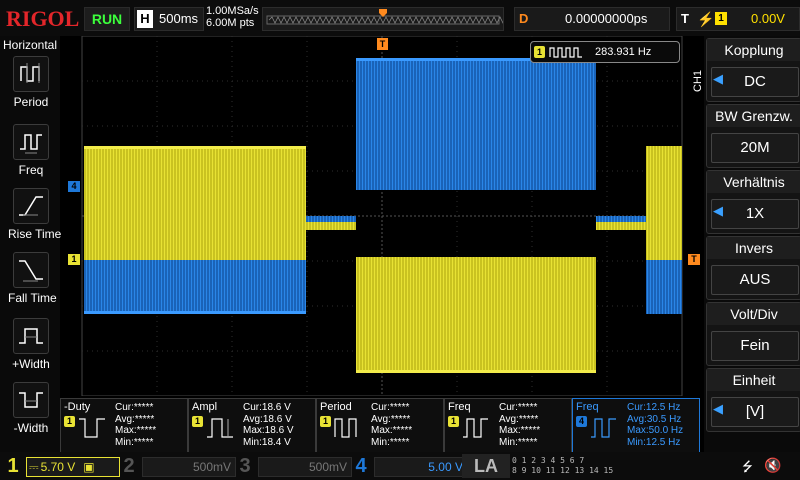 The height and width of the screenshot is (480, 800). What do you see at coordinates (421, 467) in the screenshot?
I see `channel-4-scale: 5.00 V` at bounding box center [421, 467].